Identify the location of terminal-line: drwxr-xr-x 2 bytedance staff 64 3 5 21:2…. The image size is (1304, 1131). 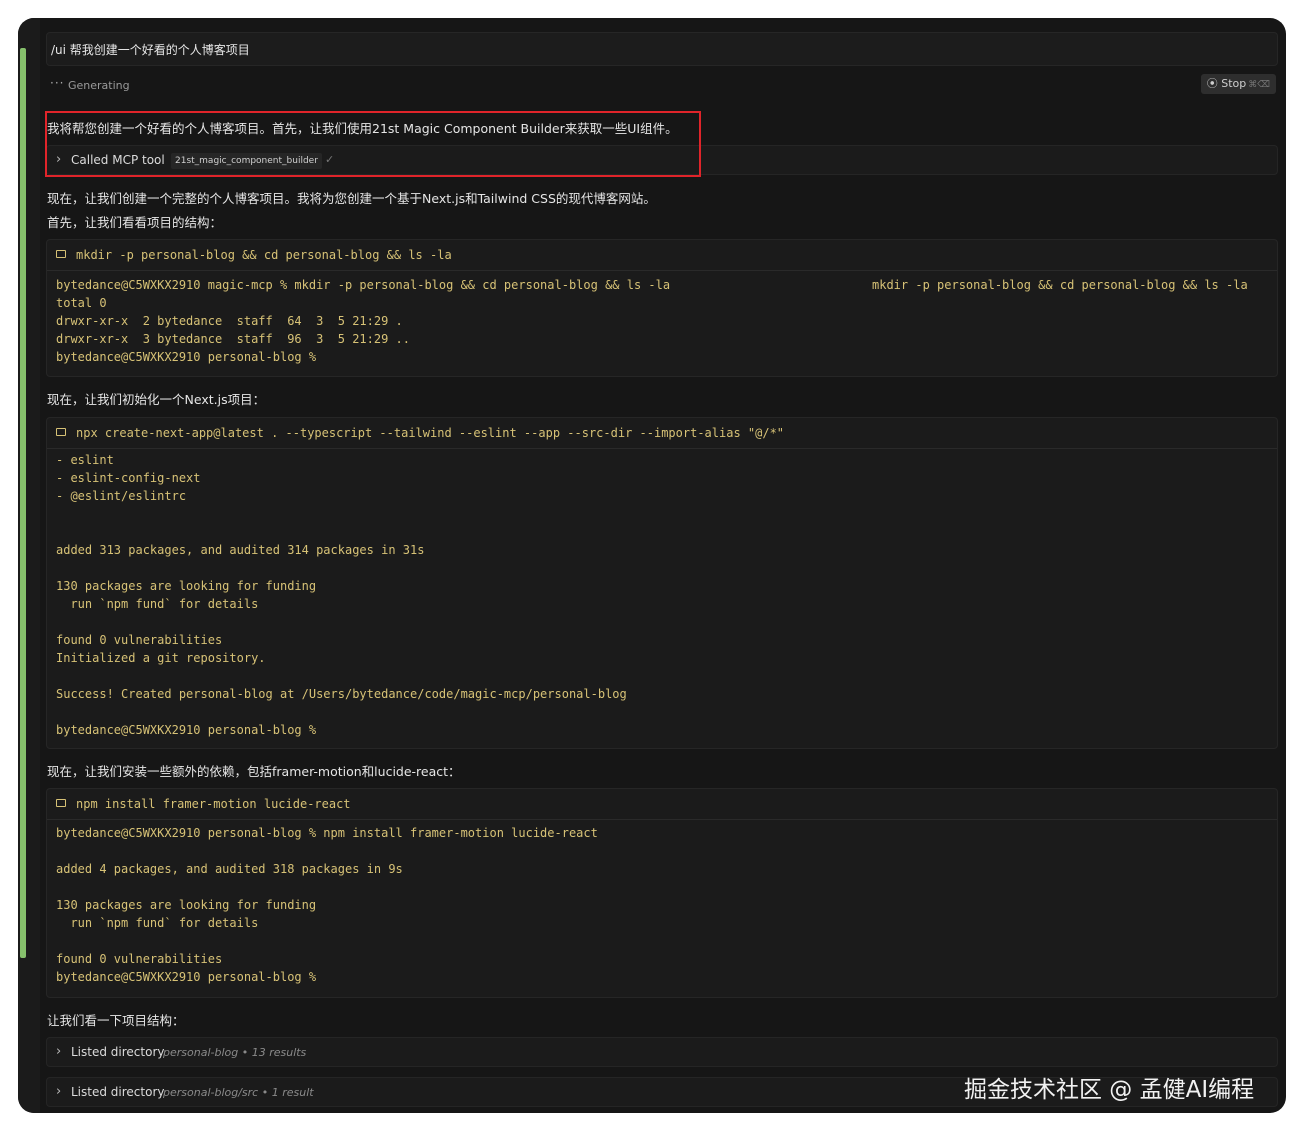
(229, 321).